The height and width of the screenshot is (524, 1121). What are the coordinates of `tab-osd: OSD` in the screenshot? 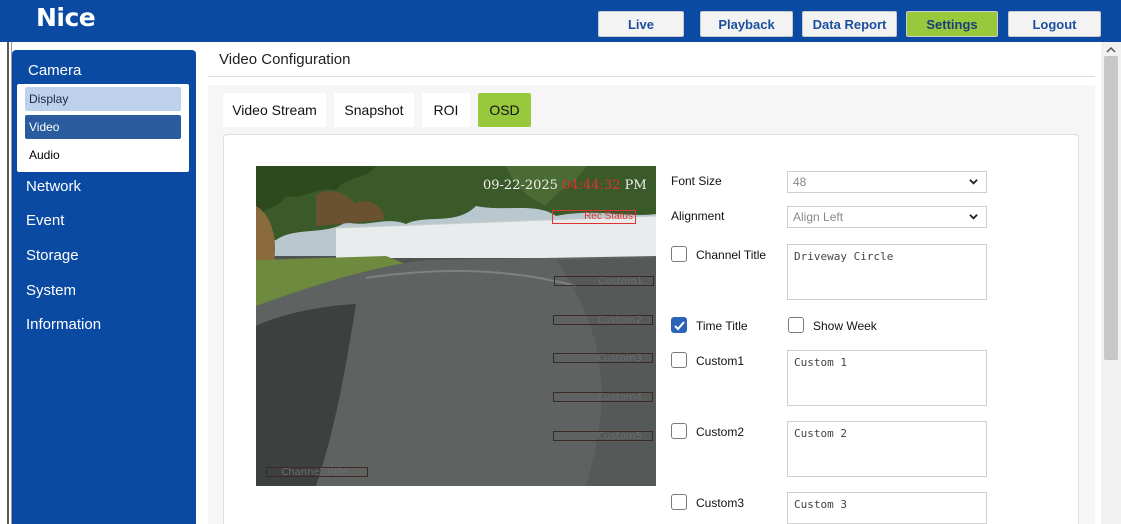 It's located at (504, 110).